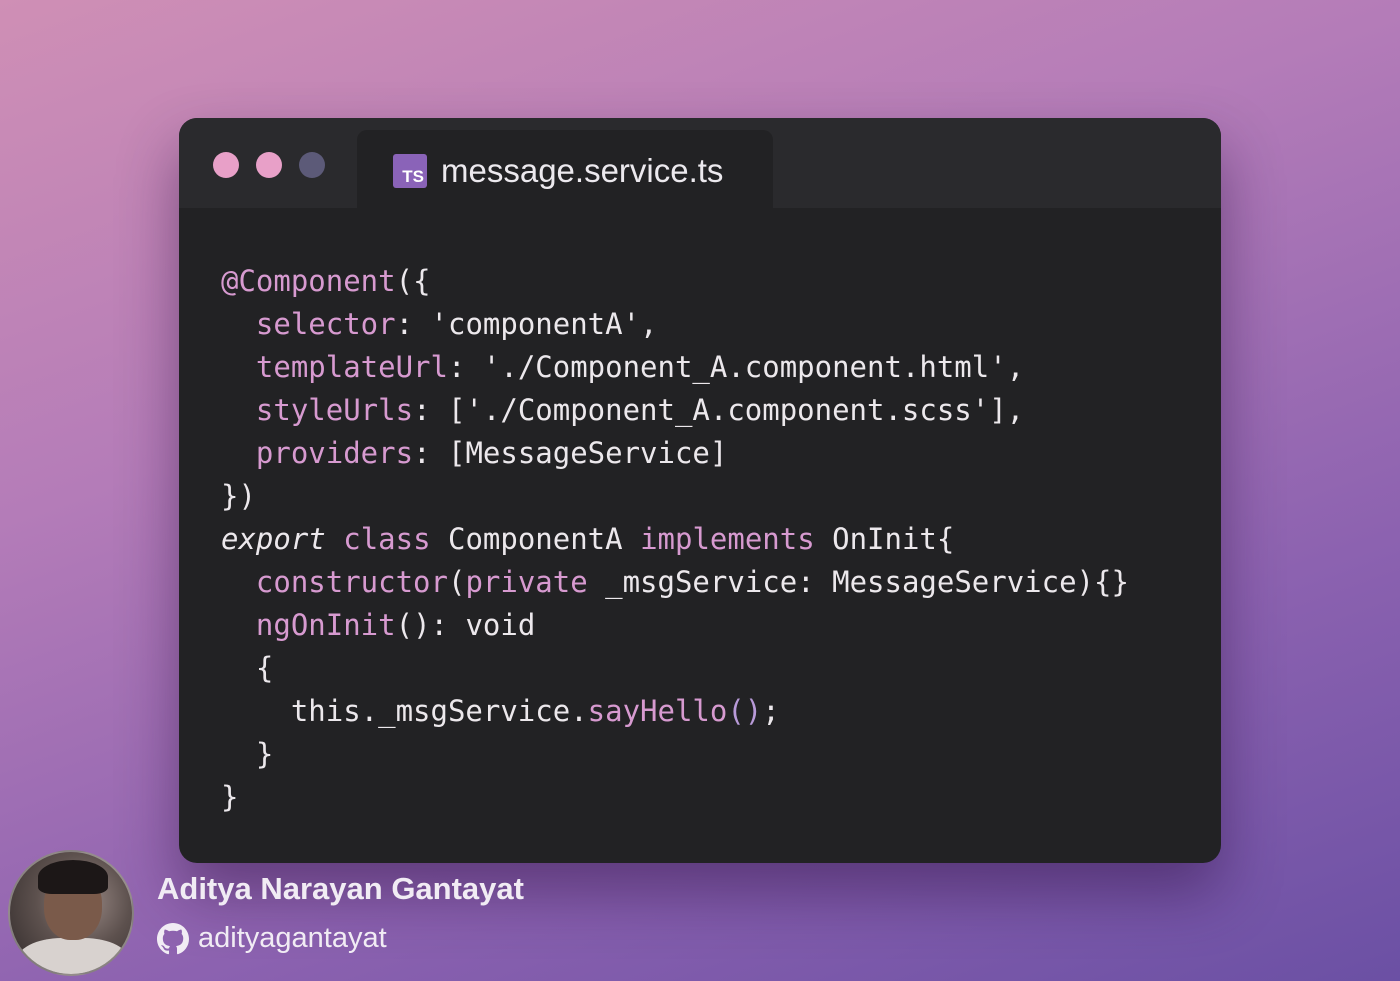 This screenshot has width=1400, height=981. I want to click on code-token: (): void, so click(465, 625).